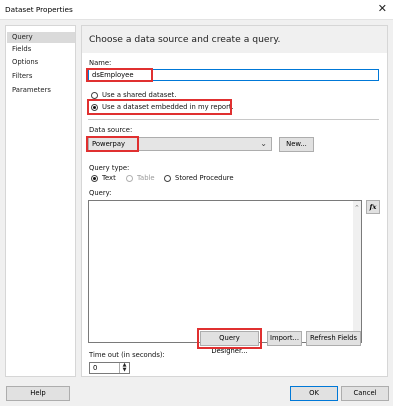 The image size is (393, 406). What do you see at coordinates (109, 178) in the screenshot?
I see `query-type-text-label: Text` at bounding box center [109, 178].